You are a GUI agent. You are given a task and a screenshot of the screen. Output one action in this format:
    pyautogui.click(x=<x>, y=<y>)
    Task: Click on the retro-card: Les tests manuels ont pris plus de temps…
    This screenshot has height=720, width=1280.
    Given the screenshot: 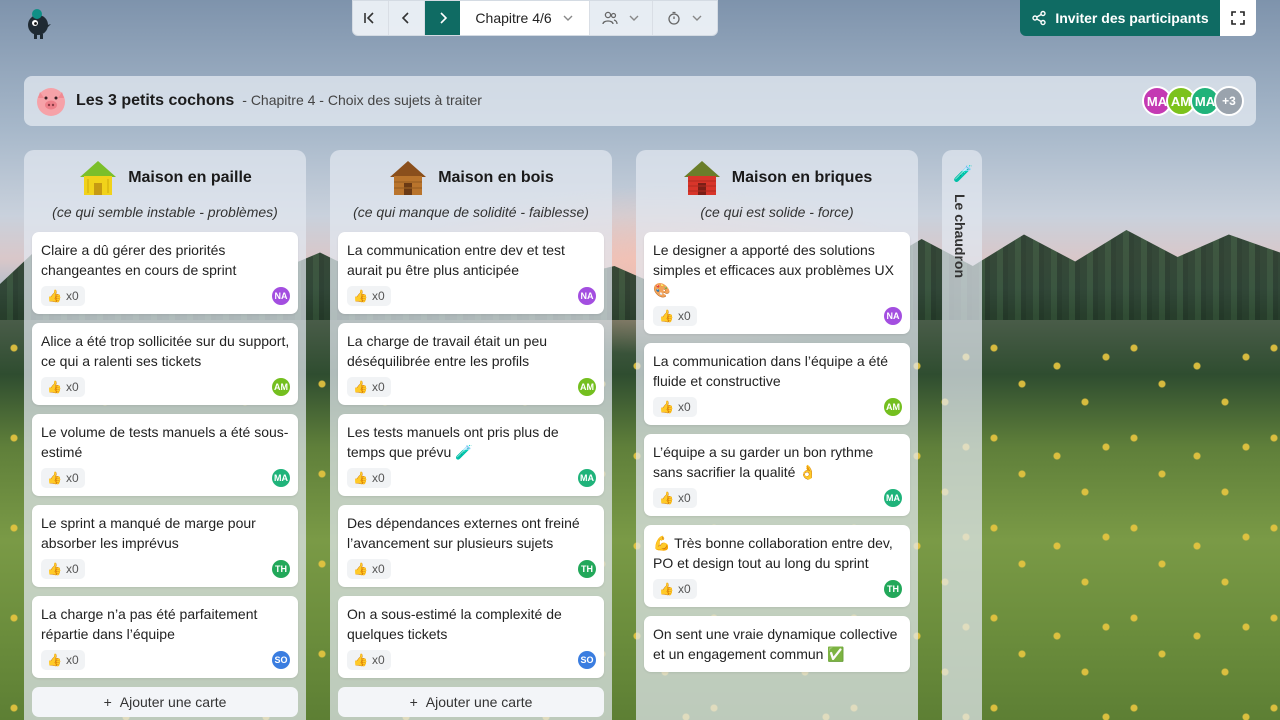 What is the action you would take?
    pyautogui.click(x=471, y=455)
    